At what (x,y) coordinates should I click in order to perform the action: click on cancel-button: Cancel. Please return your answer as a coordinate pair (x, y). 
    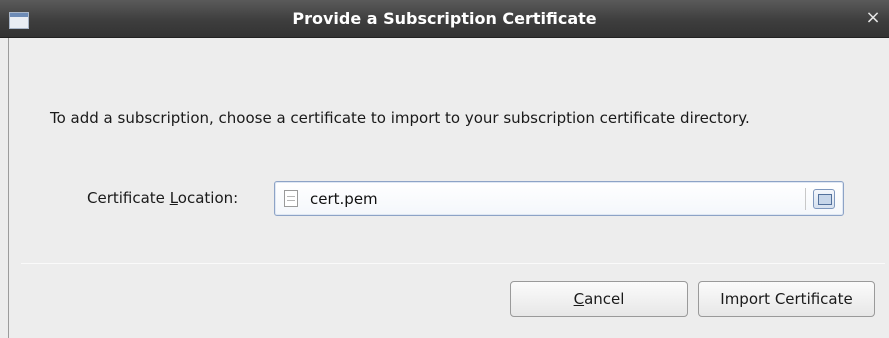
    Looking at the image, I should click on (599, 299).